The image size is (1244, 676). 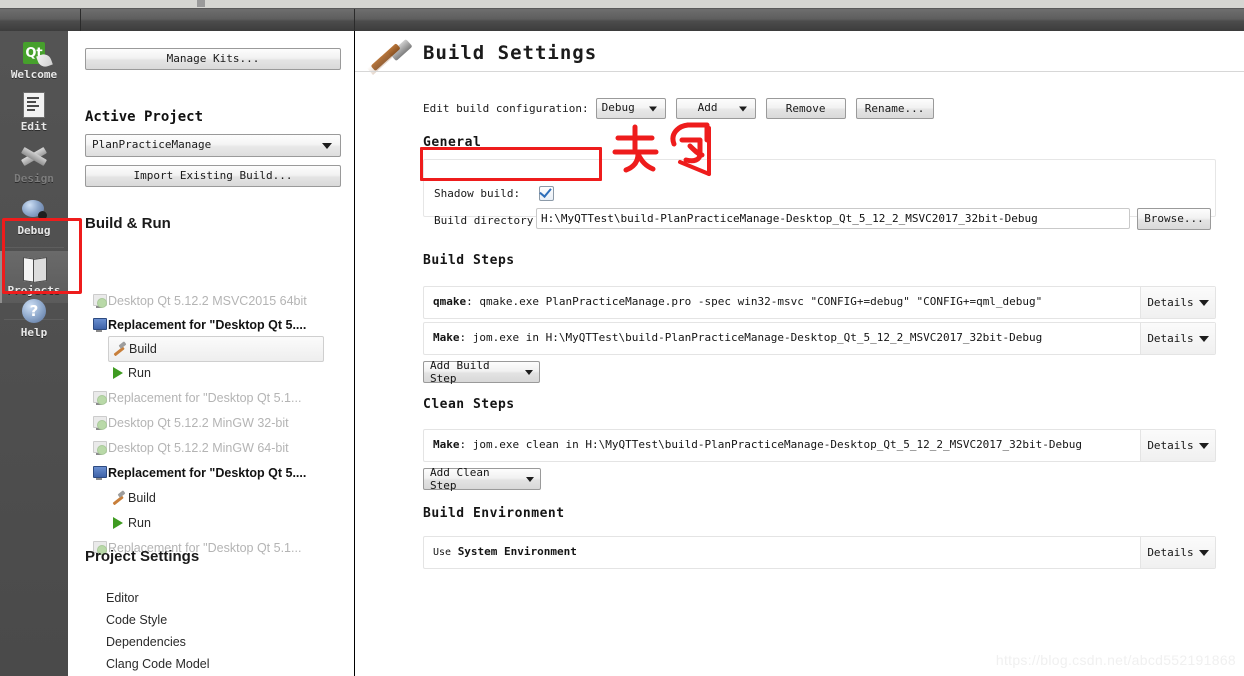 What do you see at coordinates (715, 108) in the screenshot?
I see `add-configuration-button: Add` at bounding box center [715, 108].